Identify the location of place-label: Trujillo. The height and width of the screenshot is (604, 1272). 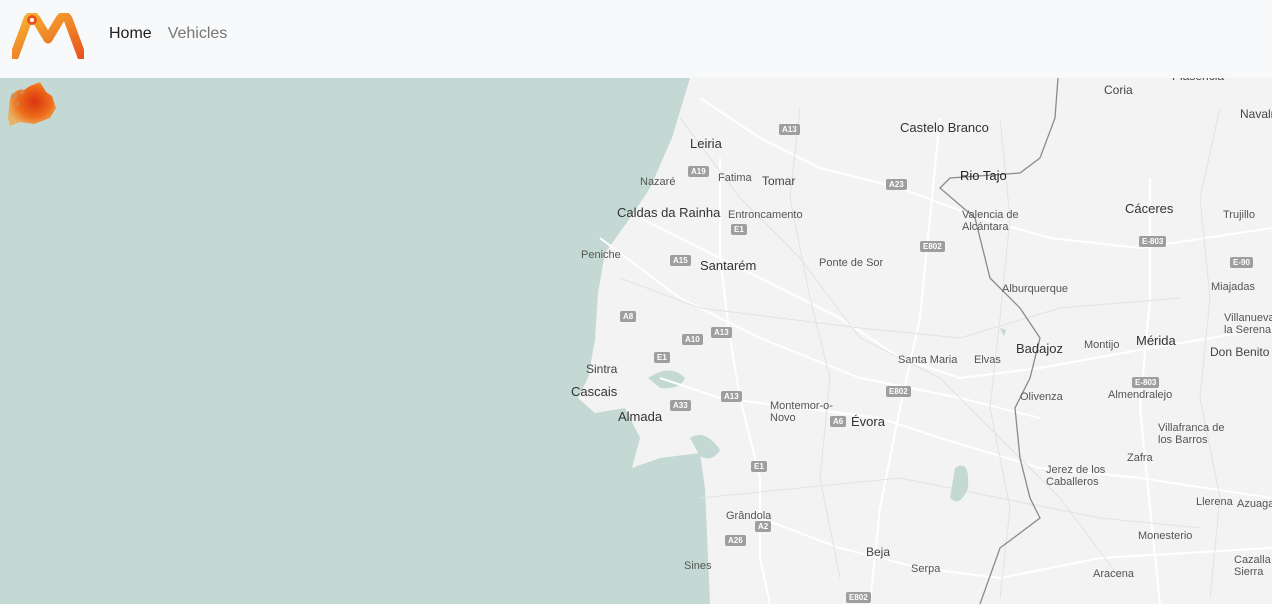
(1239, 215).